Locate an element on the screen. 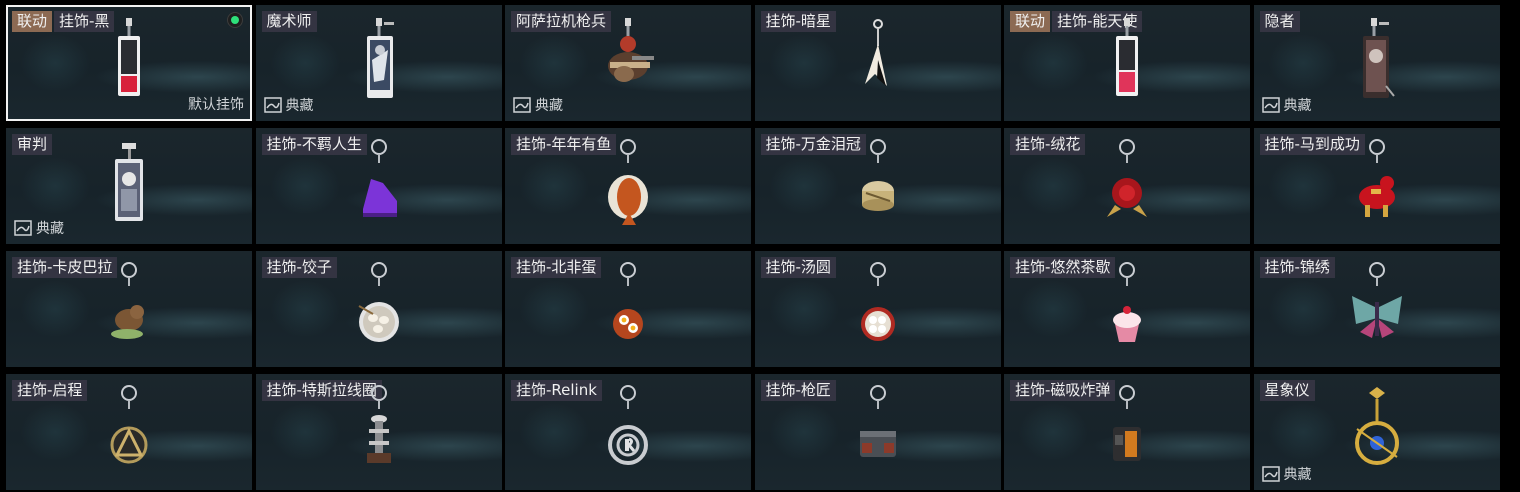 This screenshot has height=492, width=1520. charm-title: 魔术师 is located at coordinates (289, 21).